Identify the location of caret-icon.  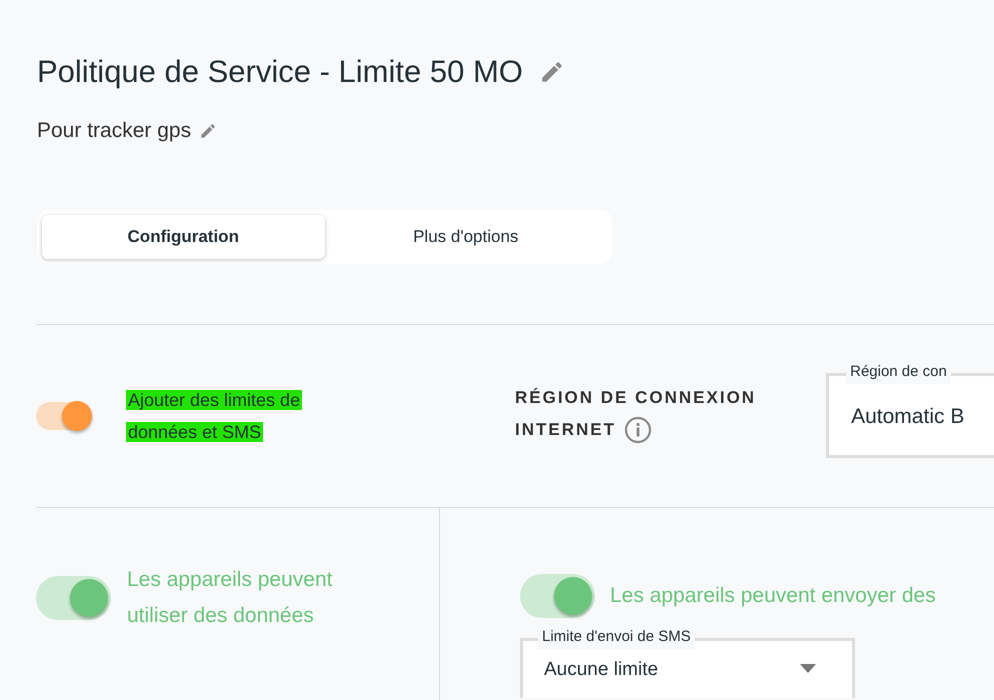
(808, 668).